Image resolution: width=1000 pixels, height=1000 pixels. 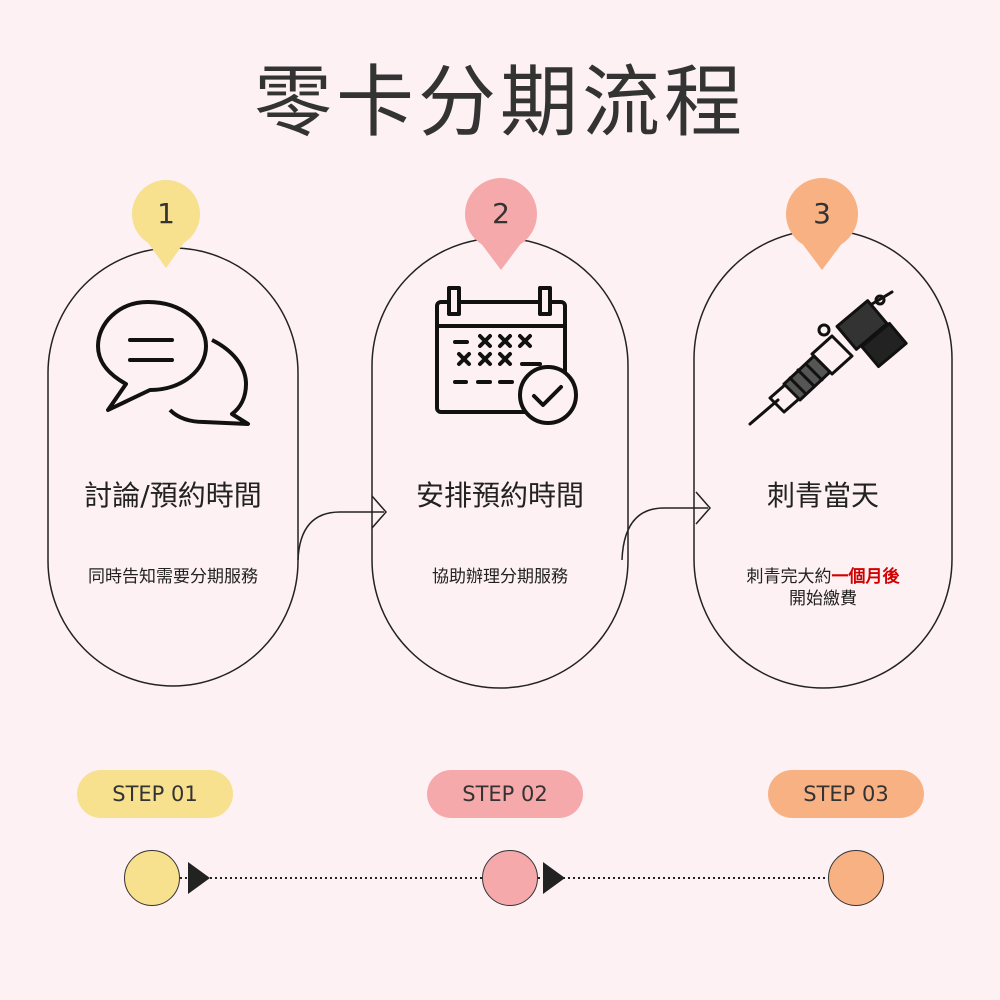 I want to click on tattoo-machine-icon, so click(x=828, y=358).